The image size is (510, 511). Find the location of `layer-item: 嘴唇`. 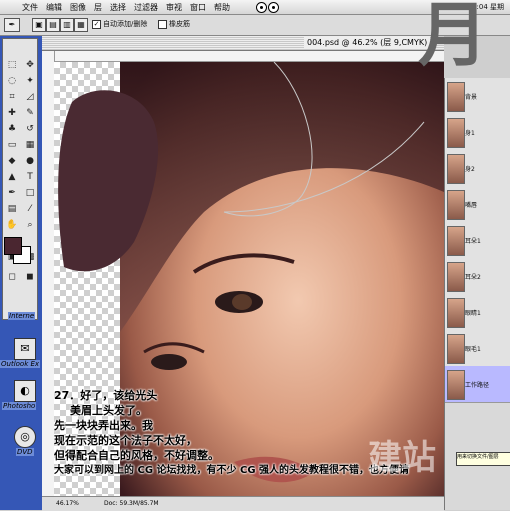

layer-item: 嘴唇 is located at coordinates (477, 204).